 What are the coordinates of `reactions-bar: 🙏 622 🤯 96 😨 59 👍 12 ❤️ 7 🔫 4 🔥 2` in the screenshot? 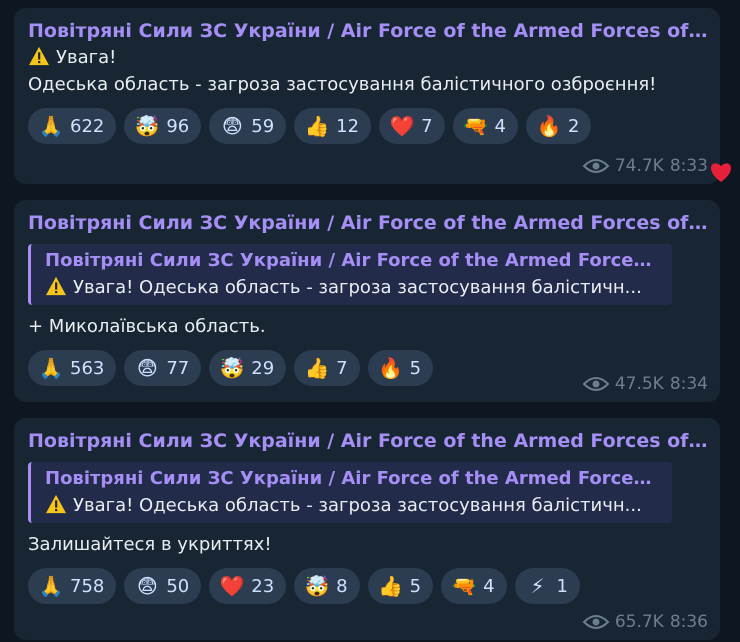 It's located at (368, 126).